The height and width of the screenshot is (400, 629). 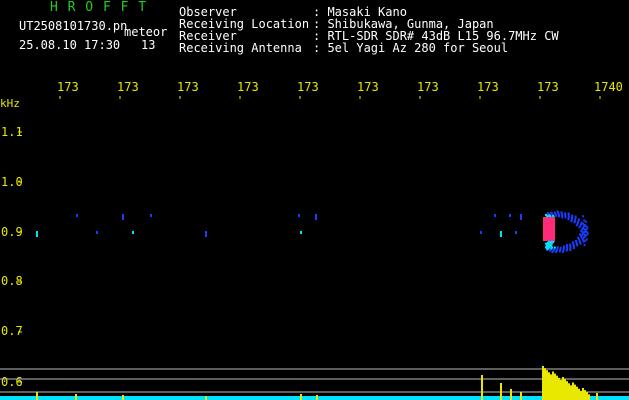 What do you see at coordinates (314, 383) in the screenshot?
I see `signal-level-panel` at bounding box center [314, 383].